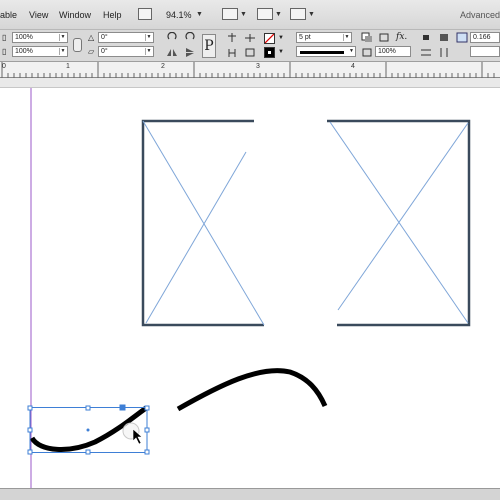 The height and width of the screenshot is (500, 500). Describe the element at coordinates (426, 37) in the screenshot. I see `text-wrap-icon` at that location.